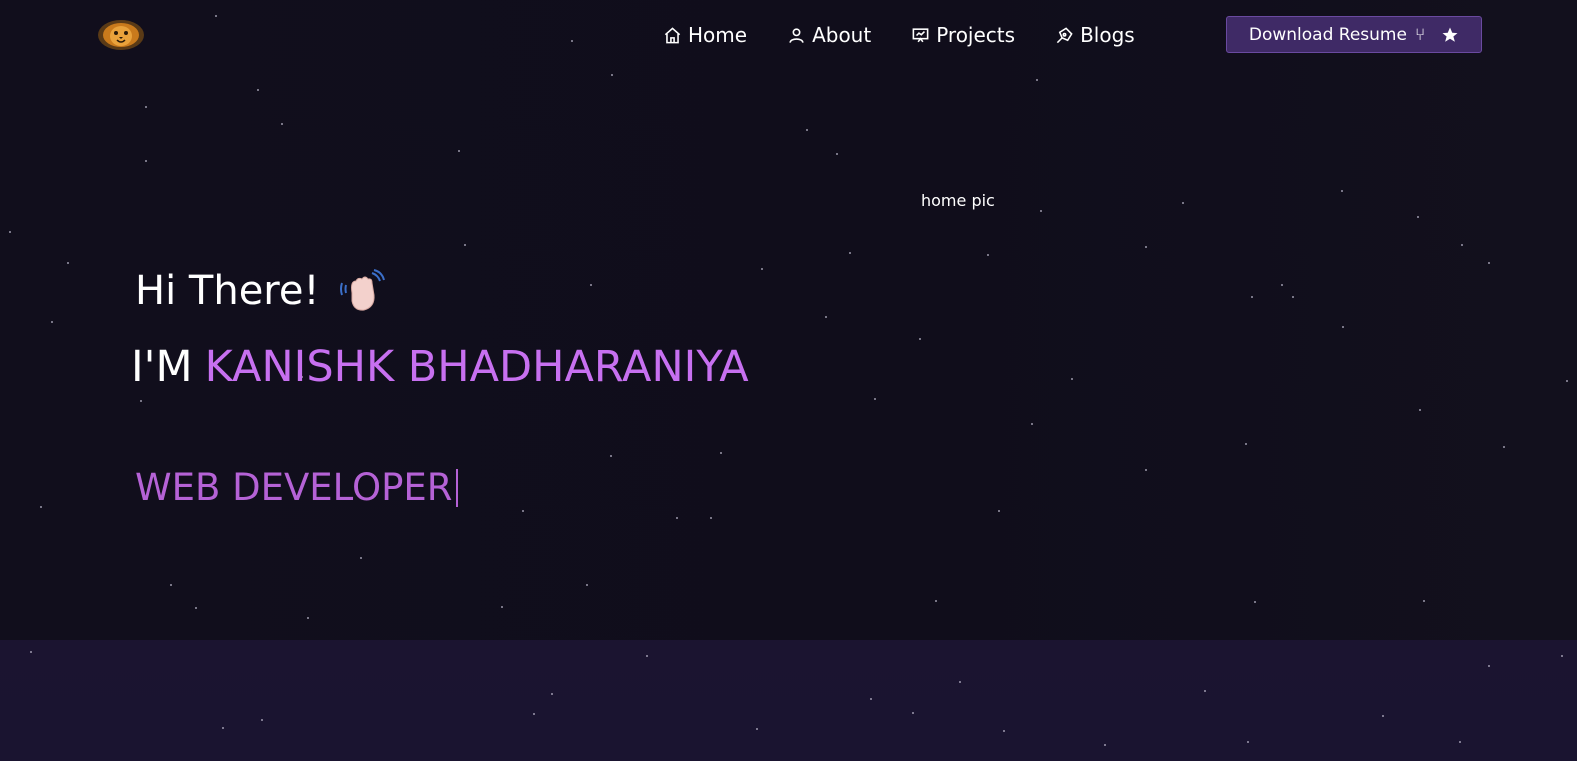  I want to click on download-resume-label: Download Resume, so click(1327, 34).